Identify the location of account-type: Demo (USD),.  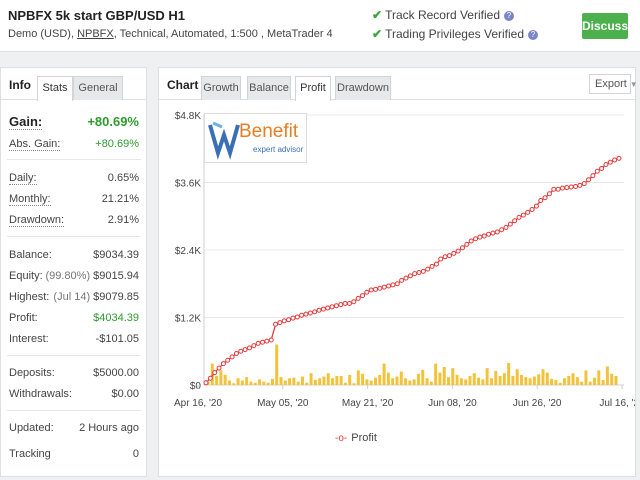
(43, 34).